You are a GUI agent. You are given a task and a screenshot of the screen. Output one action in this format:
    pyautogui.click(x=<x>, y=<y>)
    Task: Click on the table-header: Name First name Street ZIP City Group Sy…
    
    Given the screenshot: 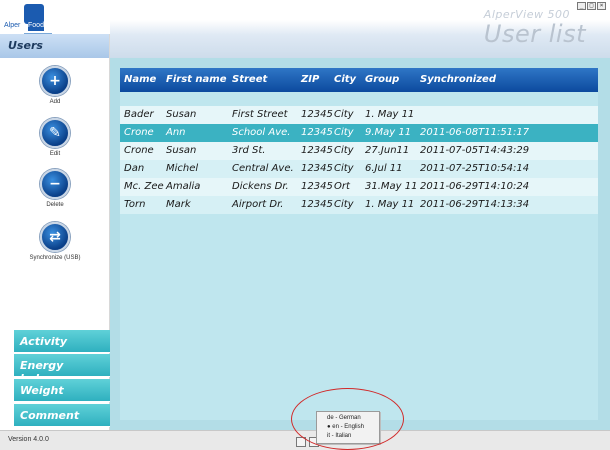 What is the action you would take?
    pyautogui.click(x=359, y=80)
    